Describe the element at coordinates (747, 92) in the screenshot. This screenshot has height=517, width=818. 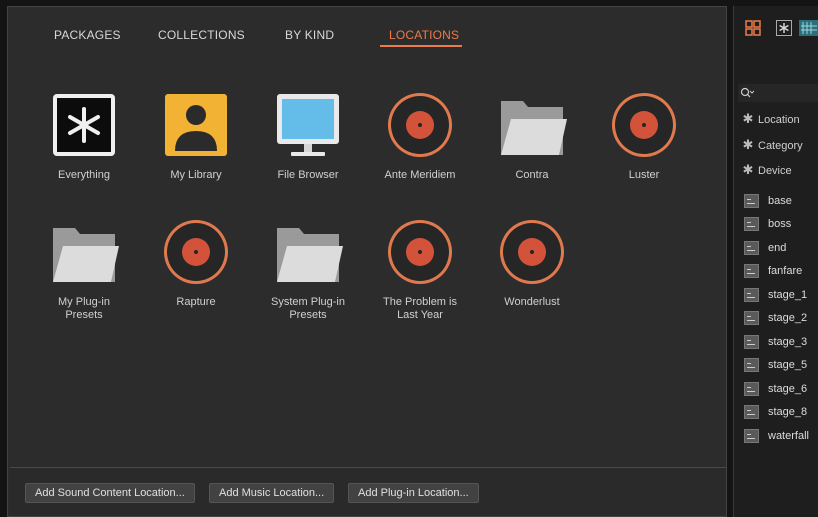
I see `search-icon` at that location.